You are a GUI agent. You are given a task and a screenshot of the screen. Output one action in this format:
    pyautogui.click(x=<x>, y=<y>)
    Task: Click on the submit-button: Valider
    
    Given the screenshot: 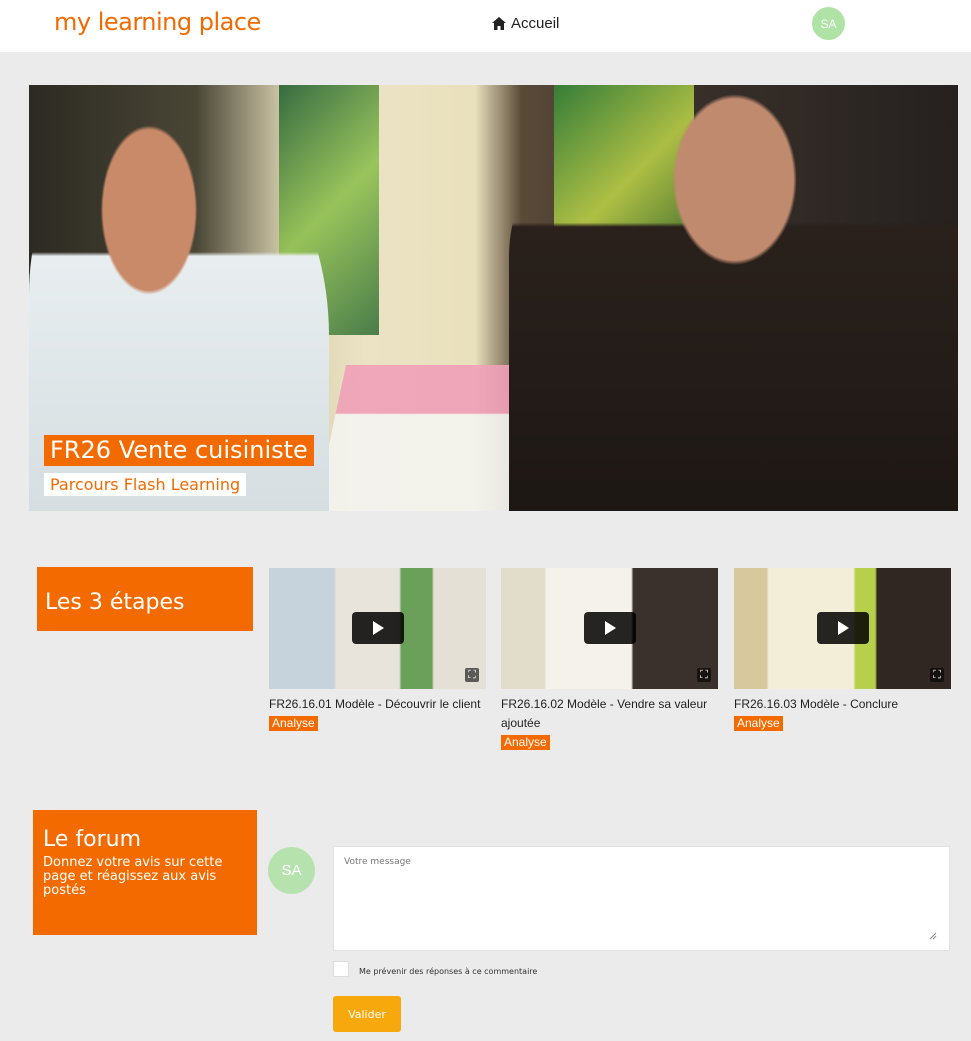 What is the action you would take?
    pyautogui.click(x=367, y=1014)
    